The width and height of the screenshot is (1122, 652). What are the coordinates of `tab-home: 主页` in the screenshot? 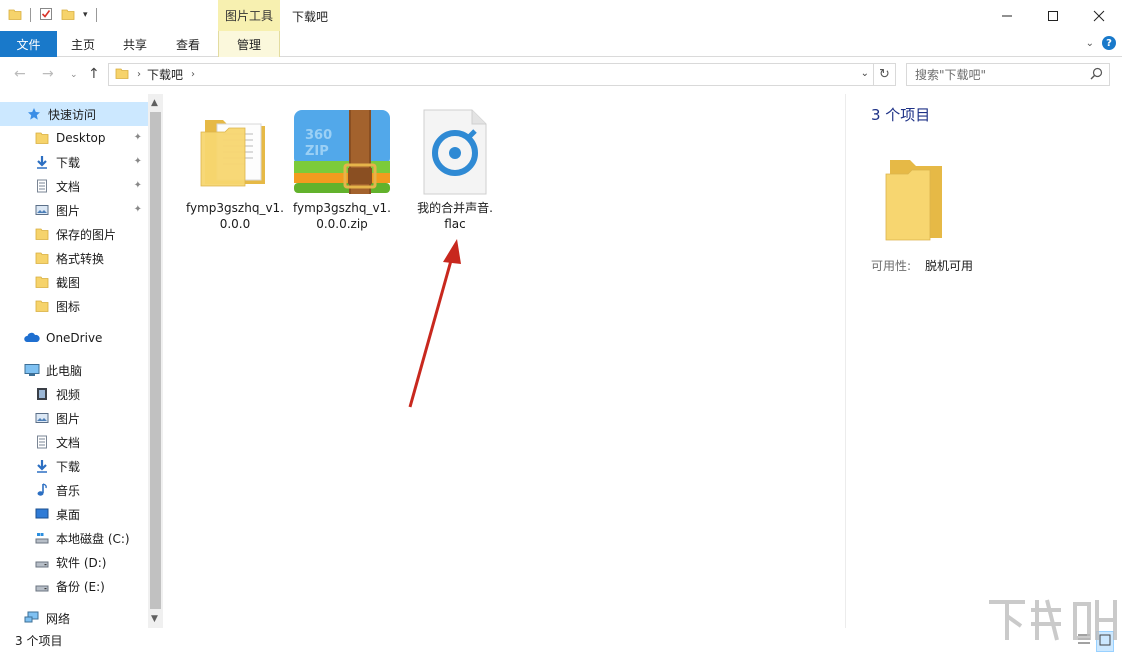 It's located at (83, 44).